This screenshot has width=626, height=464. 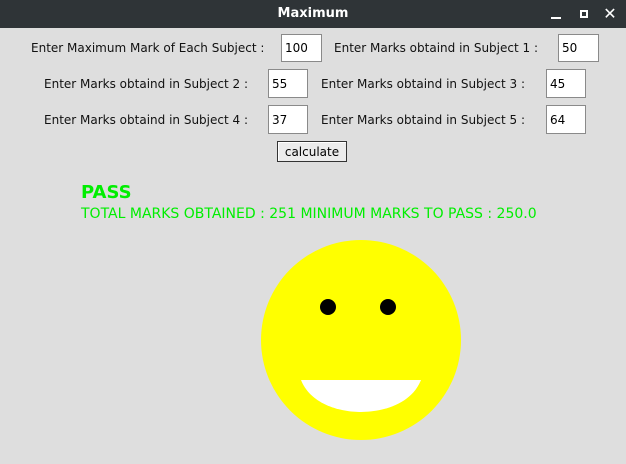 What do you see at coordinates (328, 307) in the screenshot?
I see `left-eye` at bounding box center [328, 307].